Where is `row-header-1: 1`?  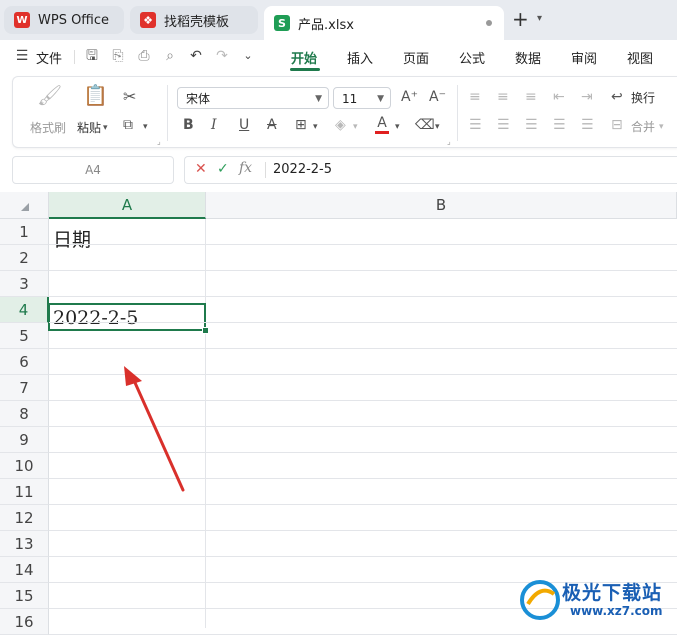 row-header-1: 1 is located at coordinates (24, 232).